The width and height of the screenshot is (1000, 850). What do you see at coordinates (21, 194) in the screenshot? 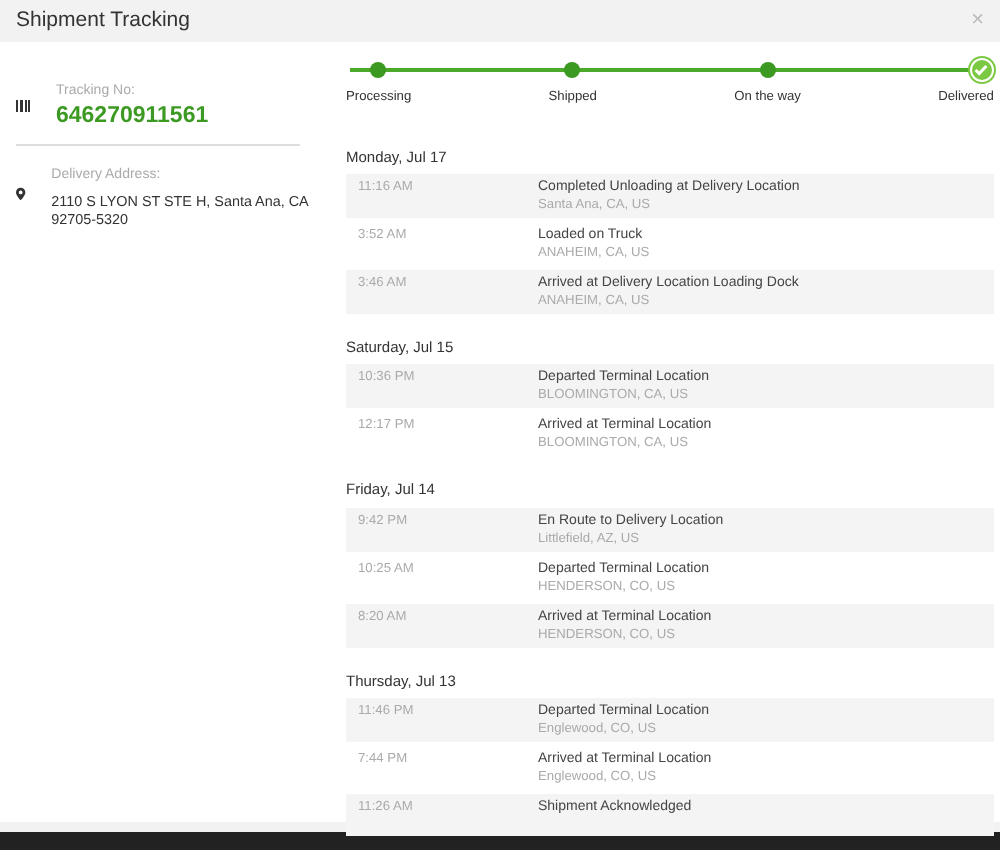
I see `location-pin-icon` at bounding box center [21, 194].